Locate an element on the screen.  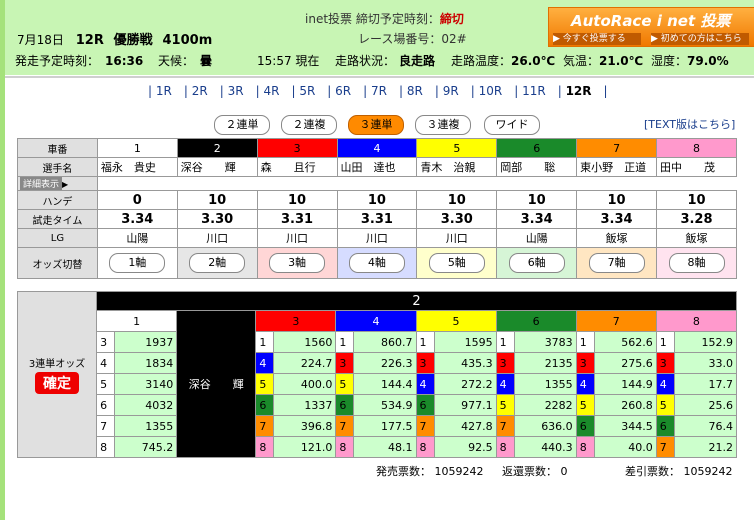
text-version-link: [TEXT版はこちら] is located at coordinates (689, 124).